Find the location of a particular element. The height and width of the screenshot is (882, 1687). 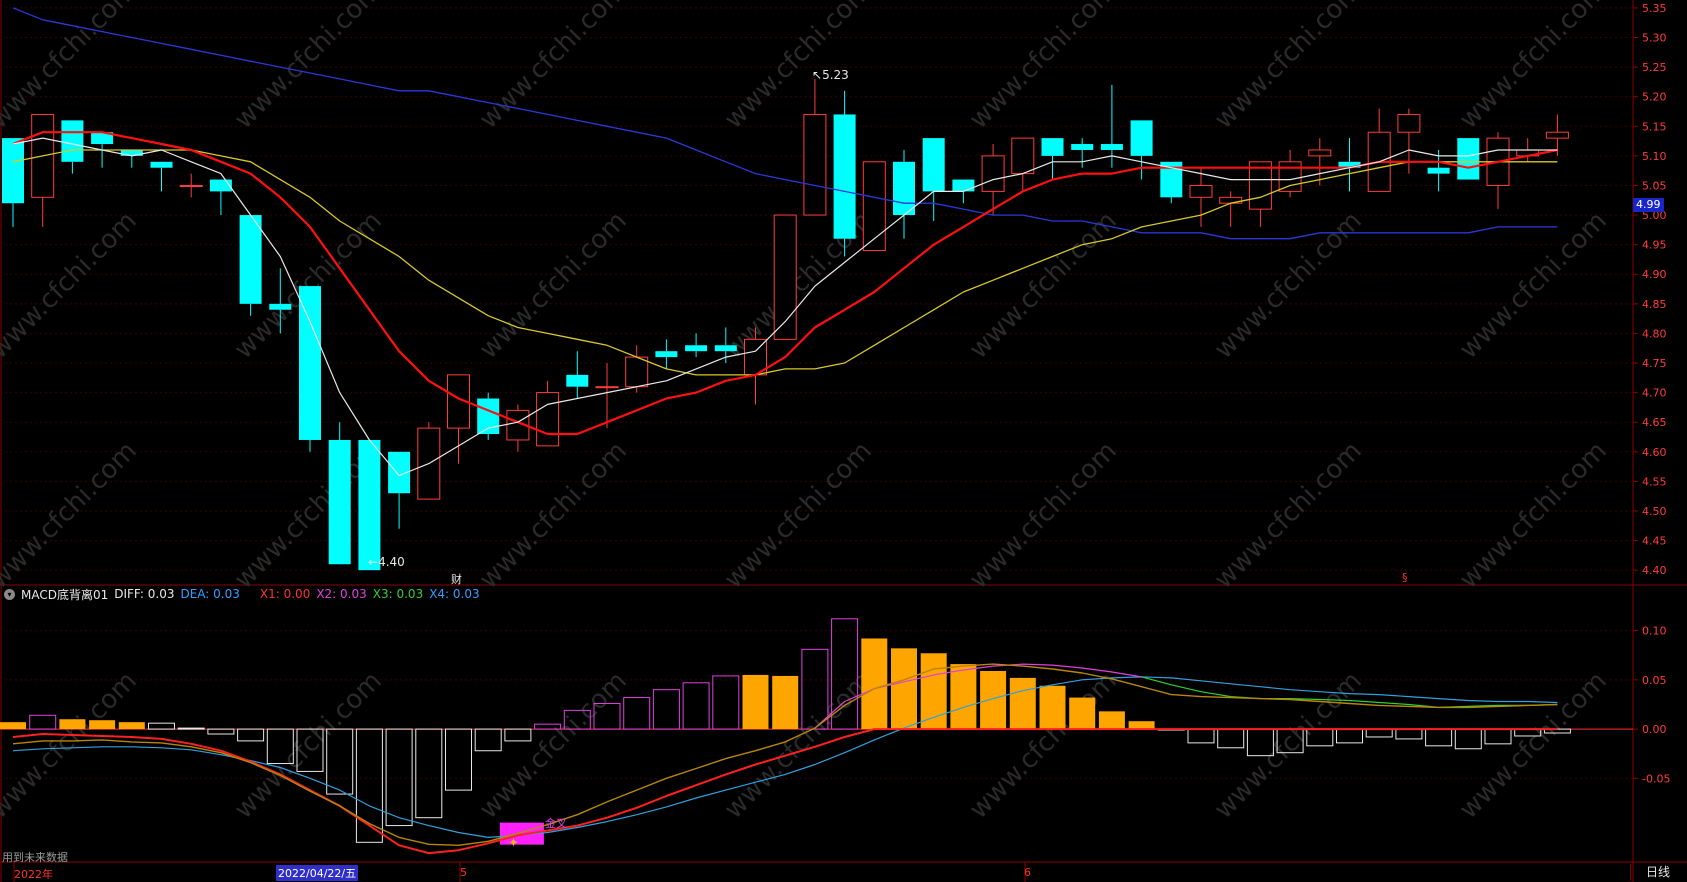

price-tick-label: 4.85 is located at coordinates (1654, 304).